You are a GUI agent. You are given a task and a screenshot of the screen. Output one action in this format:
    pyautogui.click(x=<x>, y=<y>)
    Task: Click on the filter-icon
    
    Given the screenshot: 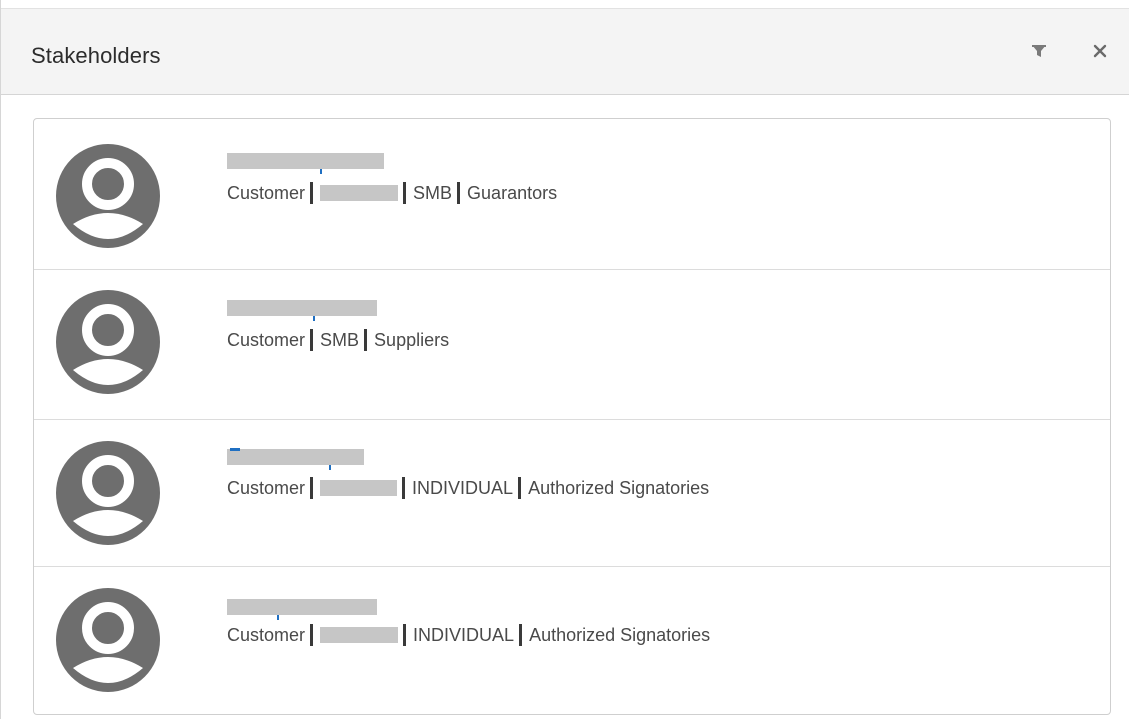 What is the action you would take?
    pyautogui.click(x=1039, y=51)
    